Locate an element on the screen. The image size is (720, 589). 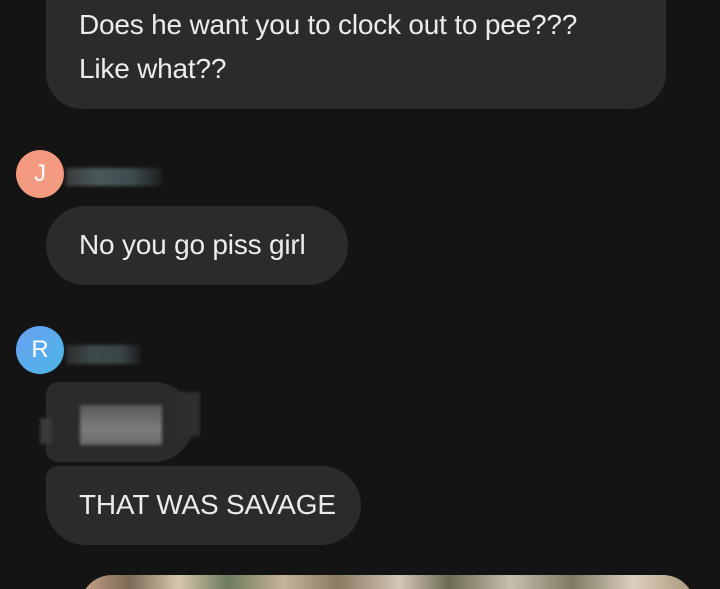
message-text-line: Like what?? is located at coordinates (153, 68).